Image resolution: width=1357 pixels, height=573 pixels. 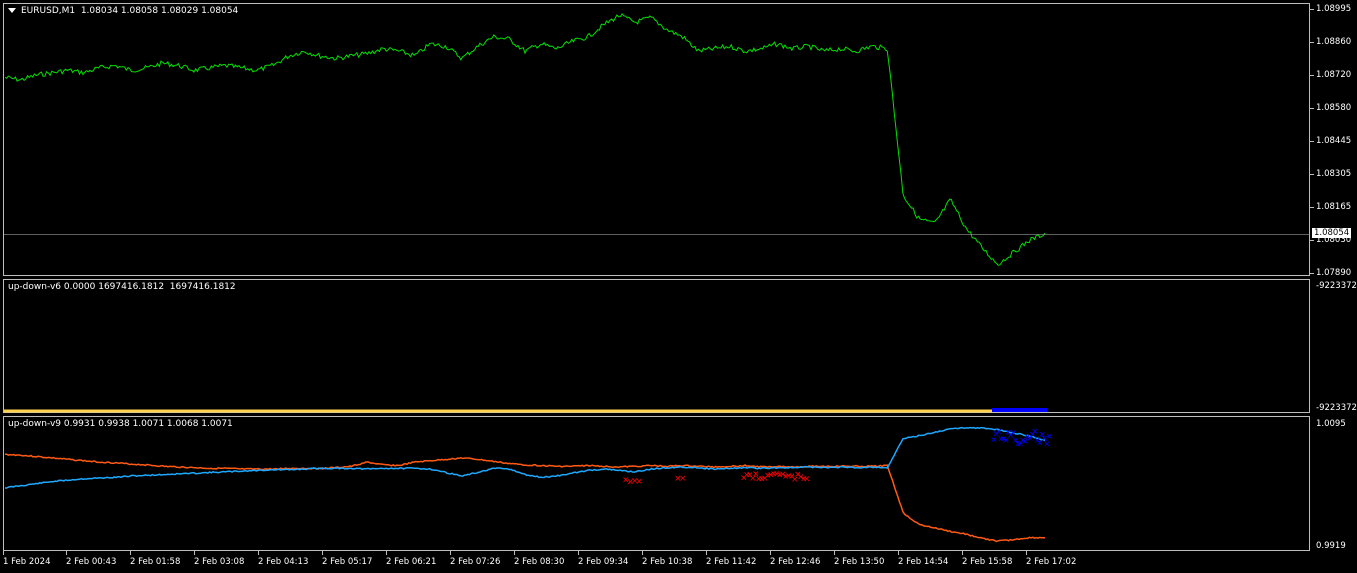 I want to click on time-axis-label: 2 Feb 15:58, so click(x=987, y=562).